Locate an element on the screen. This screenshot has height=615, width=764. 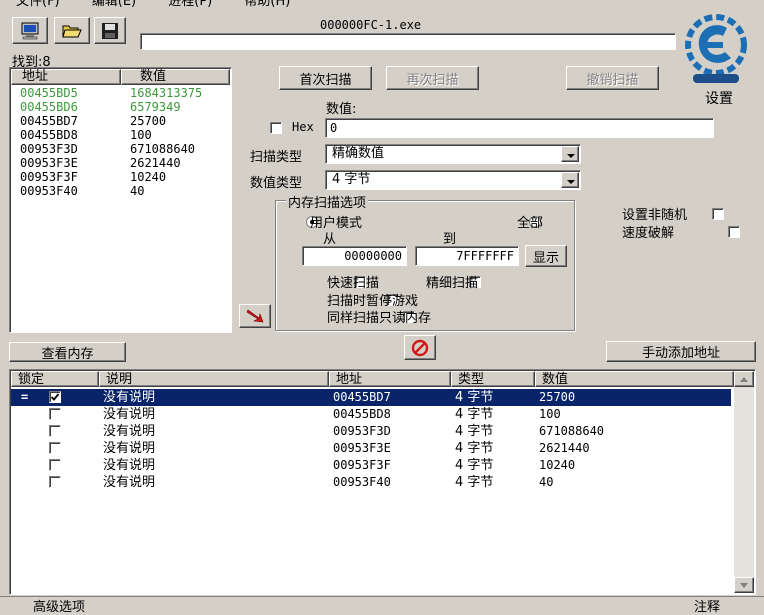
floppy-disk-icon is located at coordinates (110, 30).